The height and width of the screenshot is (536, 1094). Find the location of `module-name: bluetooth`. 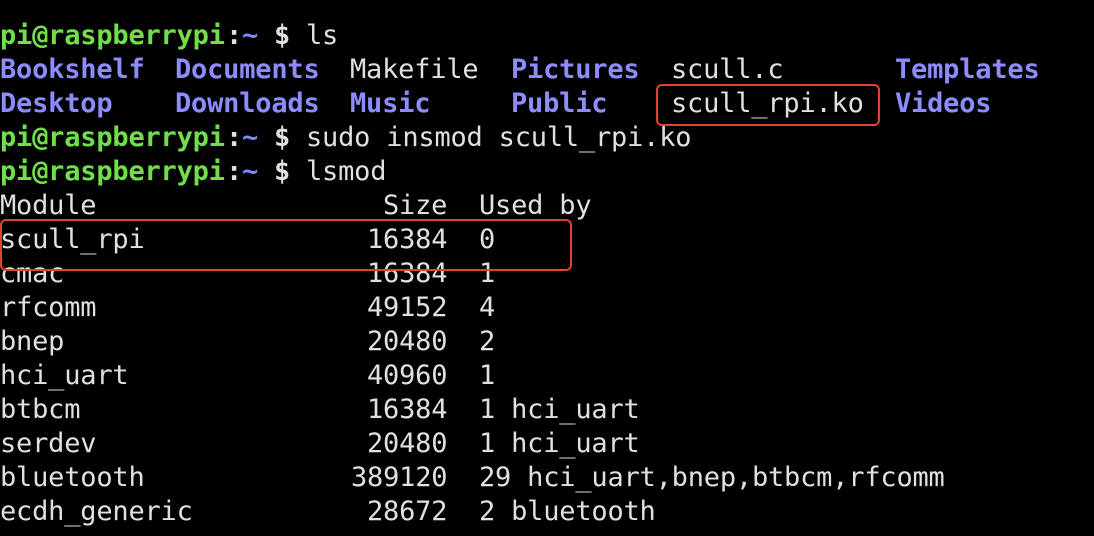

module-name: bluetooth is located at coordinates (72, 477).